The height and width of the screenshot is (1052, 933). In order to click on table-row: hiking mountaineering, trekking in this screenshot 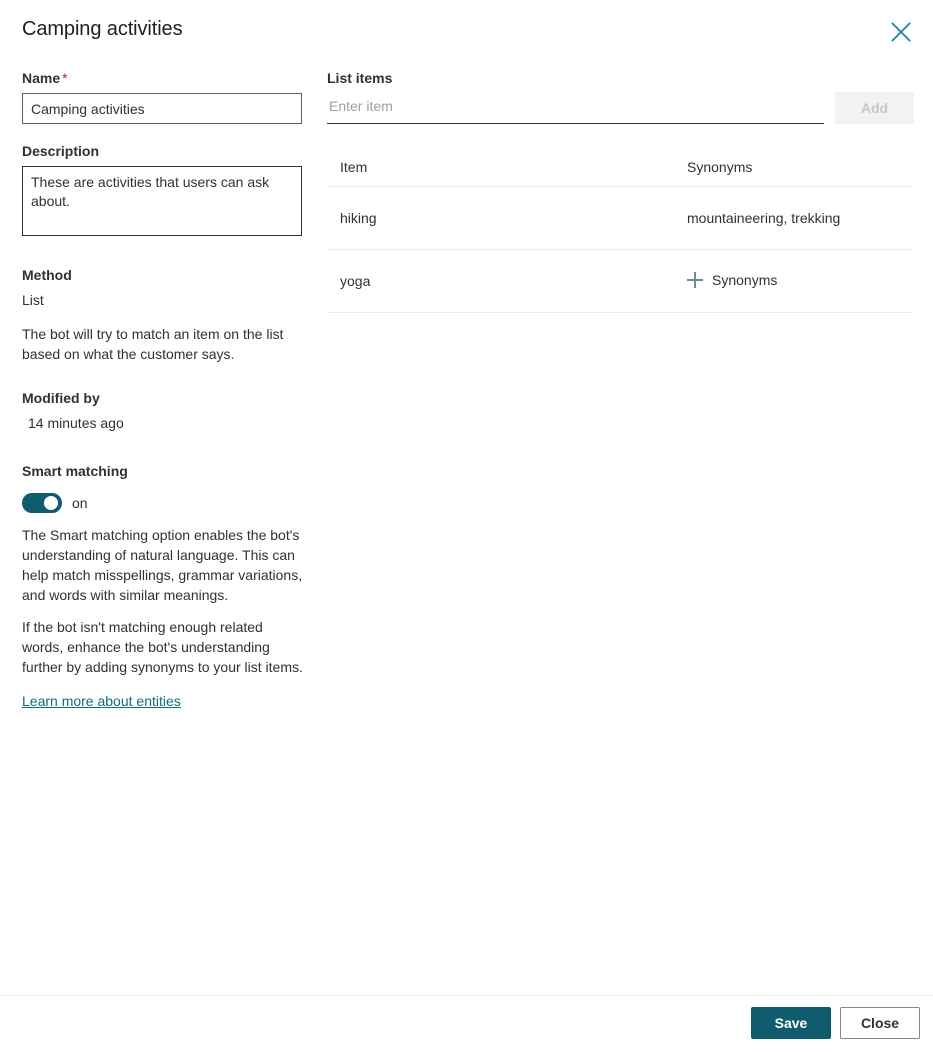, I will do `click(620, 218)`.